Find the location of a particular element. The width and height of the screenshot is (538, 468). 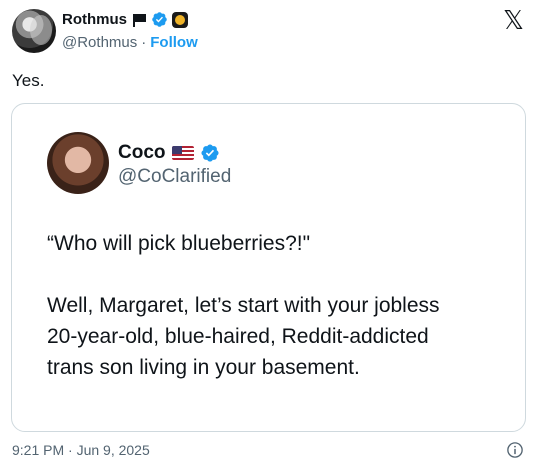

info-icon is located at coordinates (515, 450).